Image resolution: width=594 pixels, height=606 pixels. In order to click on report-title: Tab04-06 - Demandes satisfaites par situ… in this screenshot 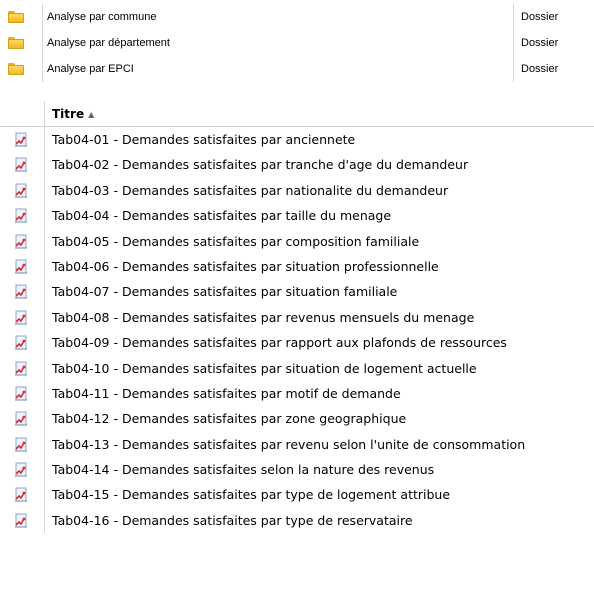, I will do `click(245, 266)`.